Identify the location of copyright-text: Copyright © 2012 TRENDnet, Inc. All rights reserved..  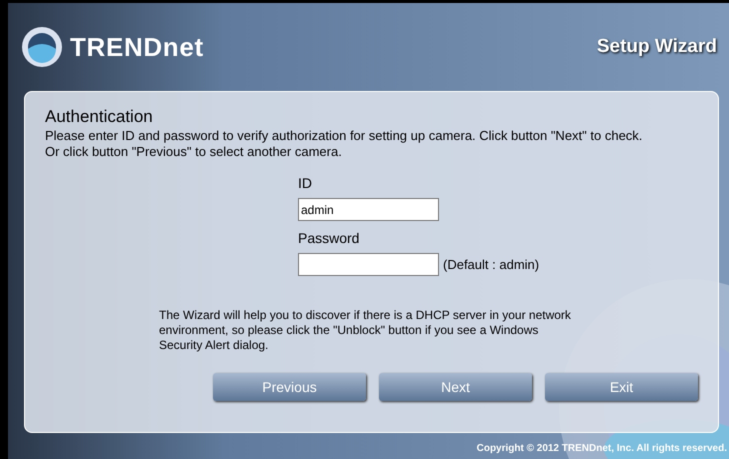
(601, 449).